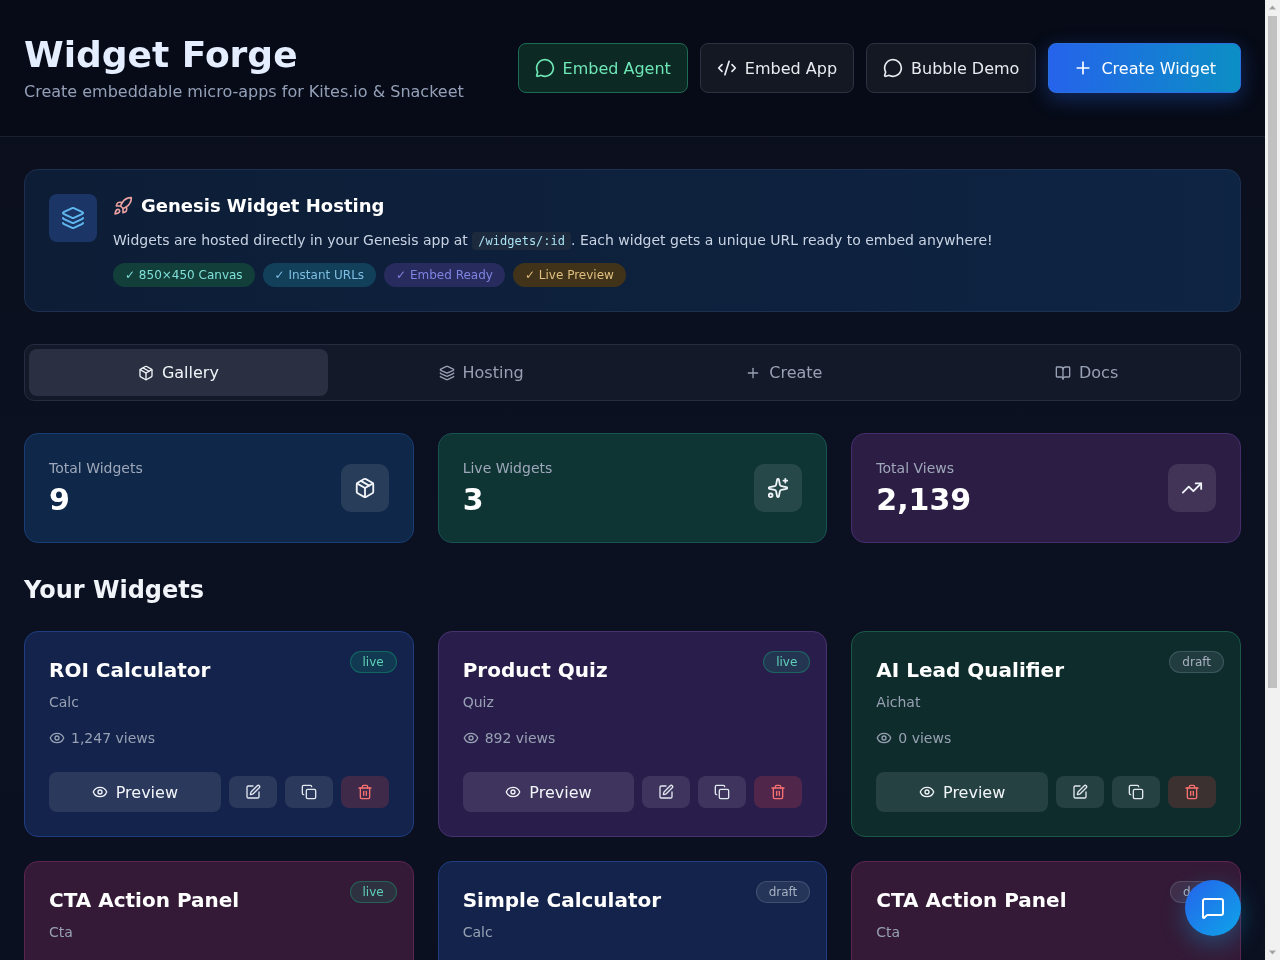 Image resolution: width=1280 pixels, height=960 pixels. Describe the element at coordinates (970, 670) in the screenshot. I see `widget-title: AI Lead Qualifier` at that location.